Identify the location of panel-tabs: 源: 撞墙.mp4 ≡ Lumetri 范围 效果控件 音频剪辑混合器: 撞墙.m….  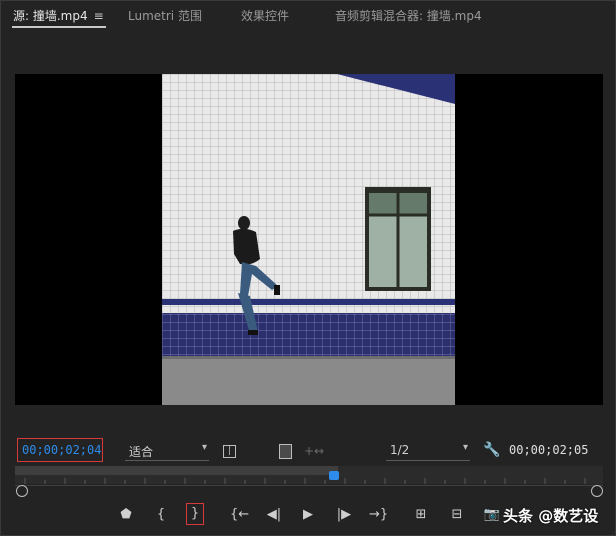
(308, 16).